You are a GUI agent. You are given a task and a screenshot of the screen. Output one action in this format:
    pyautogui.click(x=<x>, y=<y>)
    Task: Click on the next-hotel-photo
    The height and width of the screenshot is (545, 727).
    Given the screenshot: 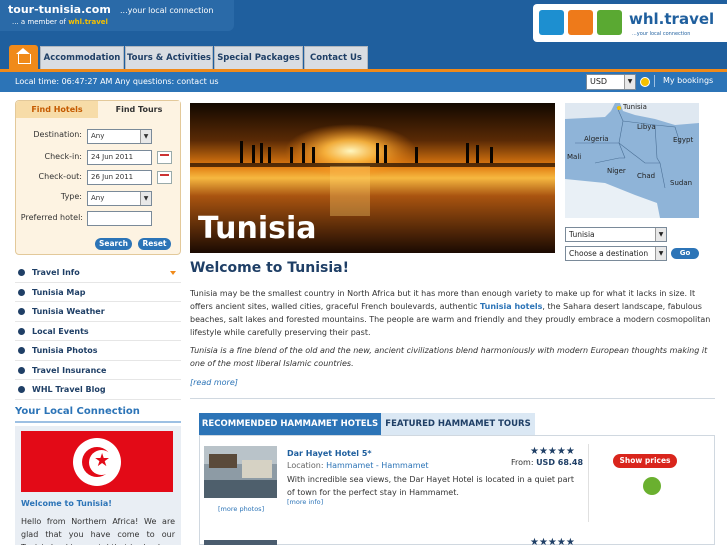 What is the action you would take?
    pyautogui.click(x=240, y=542)
    